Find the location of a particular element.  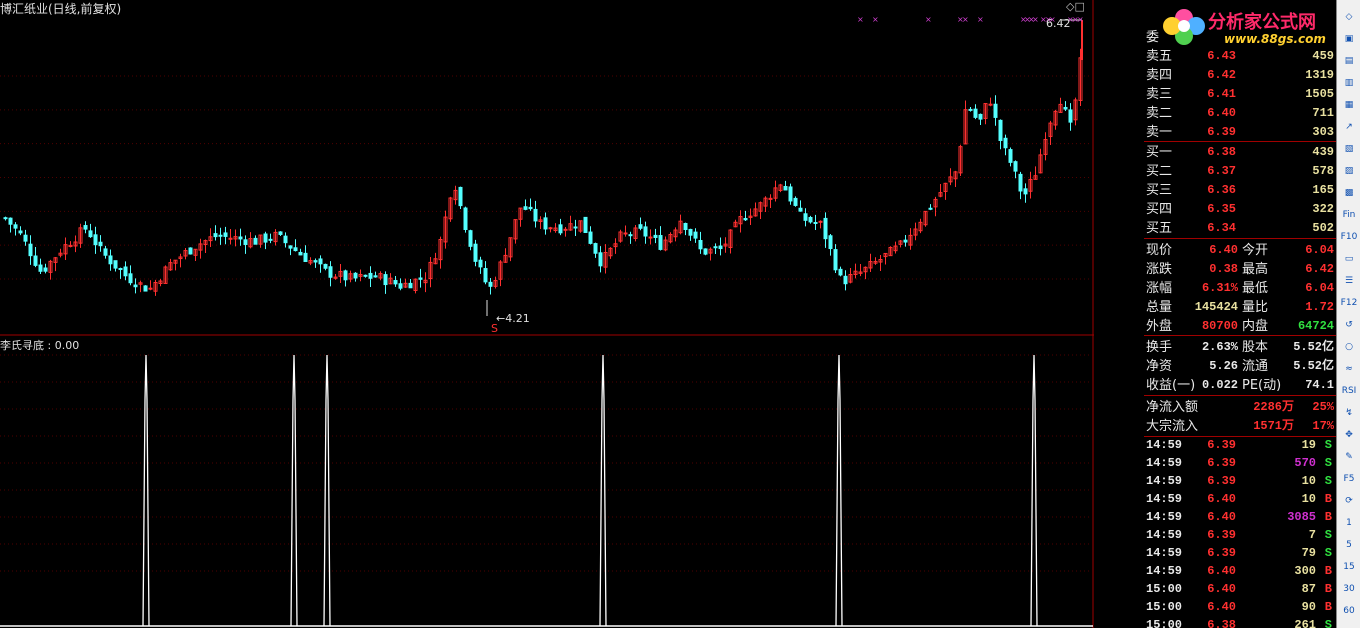

tick-volume: 87 is located at coordinates (1308, 589).